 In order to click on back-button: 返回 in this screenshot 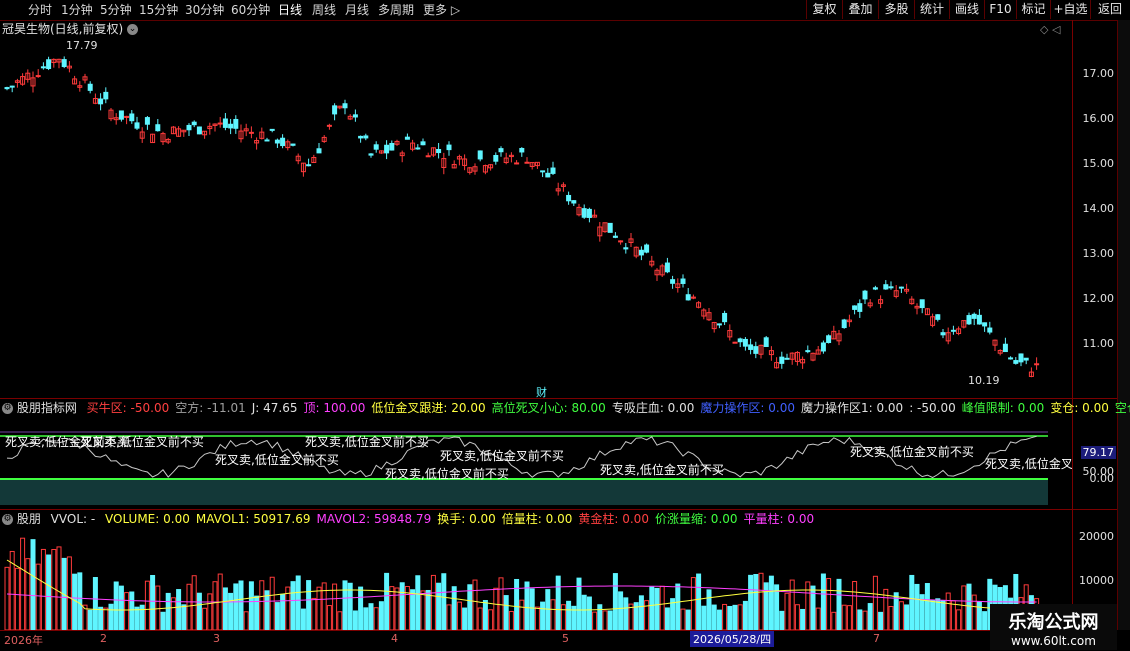, I will do `click(1109, 9)`.